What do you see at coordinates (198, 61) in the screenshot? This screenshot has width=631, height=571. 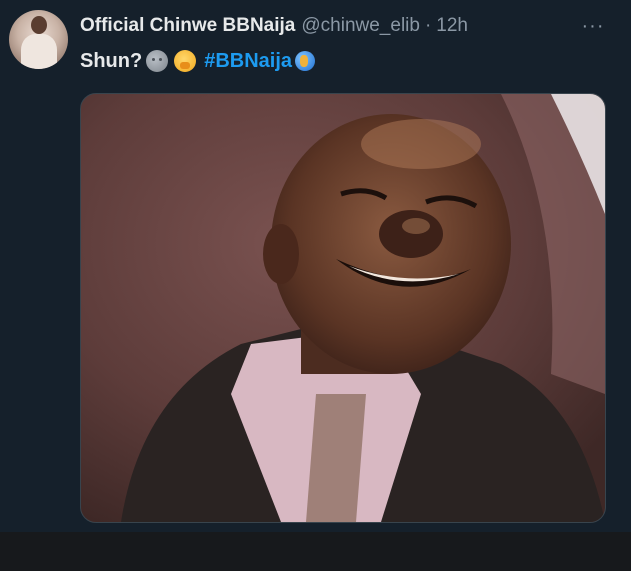 I see `tweet-text: Shun? #BBNaija` at bounding box center [198, 61].